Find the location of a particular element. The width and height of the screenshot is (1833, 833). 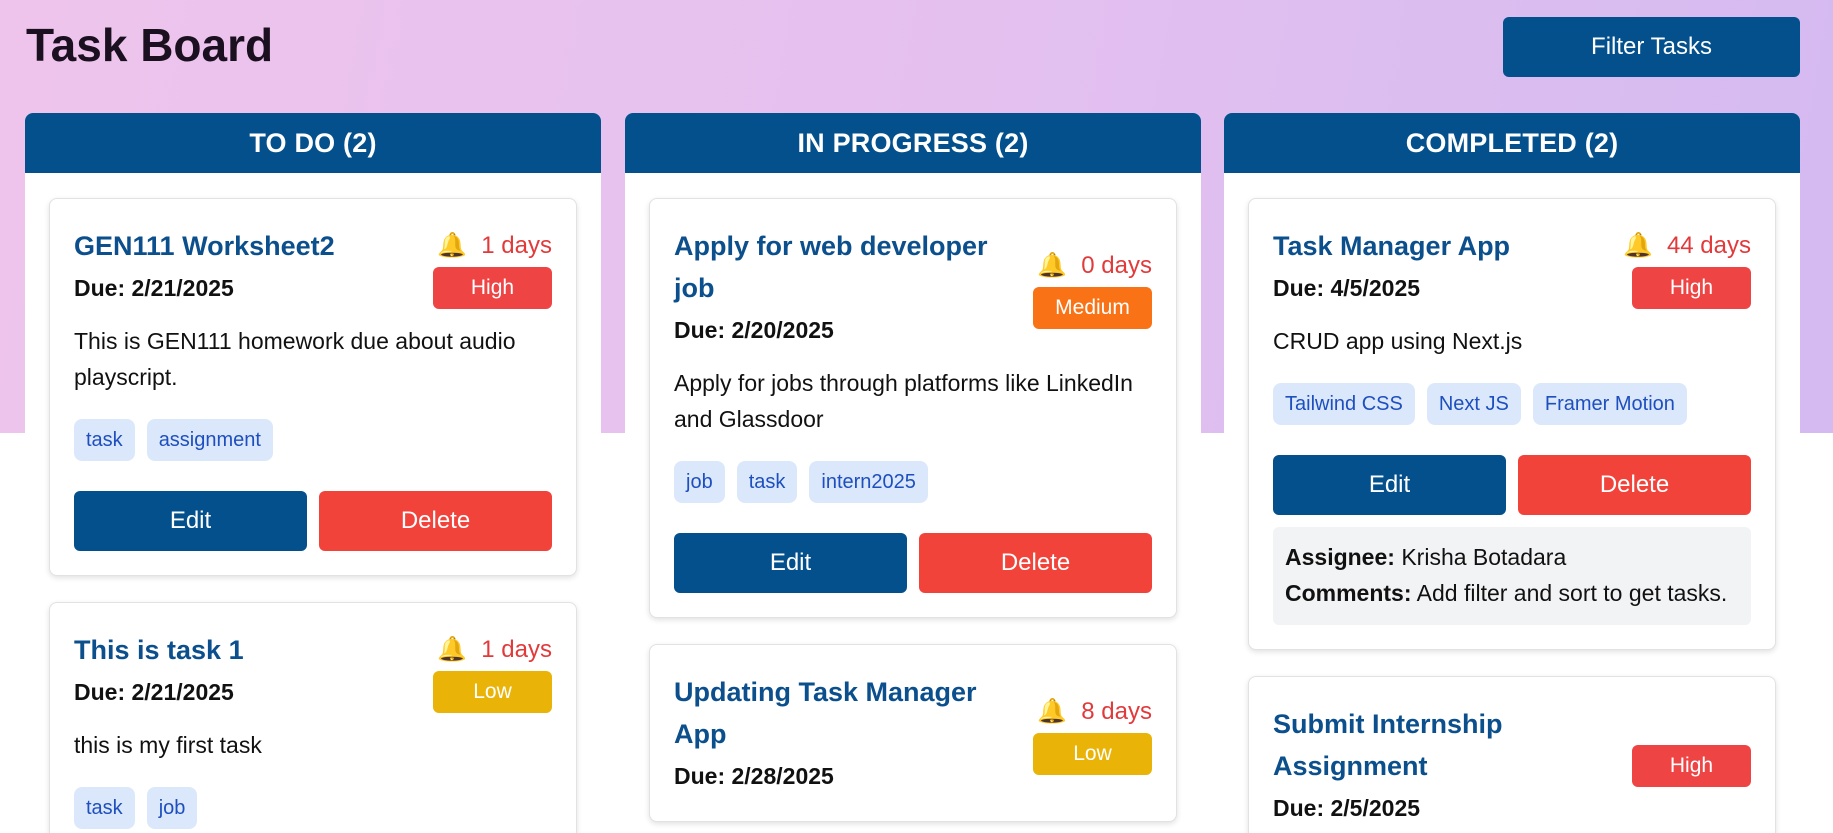

task-description: CRUD app using Next.js is located at coordinates (1398, 341).